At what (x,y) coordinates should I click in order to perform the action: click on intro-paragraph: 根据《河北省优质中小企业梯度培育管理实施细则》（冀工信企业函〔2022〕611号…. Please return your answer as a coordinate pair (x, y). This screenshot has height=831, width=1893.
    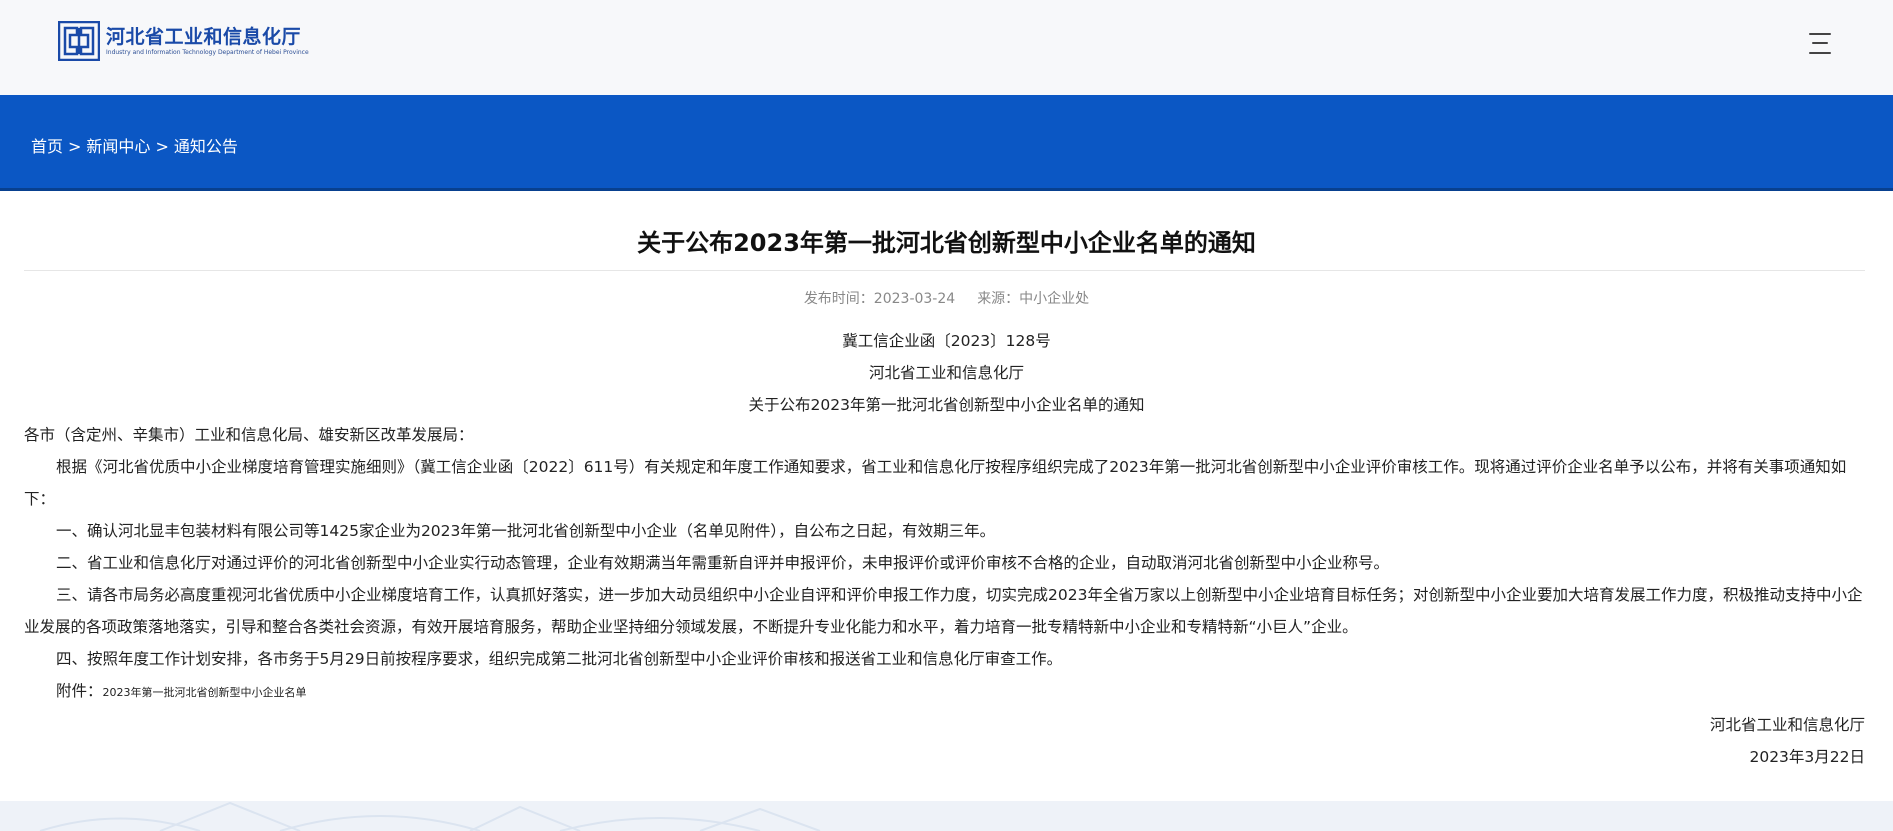
    Looking at the image, I should click on (935, 483).